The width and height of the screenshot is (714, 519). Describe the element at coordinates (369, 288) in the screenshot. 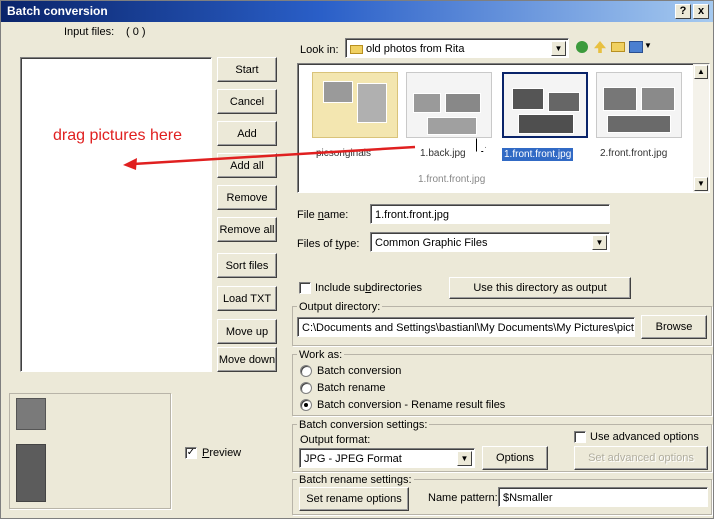

I see `include-subdirectories-label: Include subdirectories` at that location.